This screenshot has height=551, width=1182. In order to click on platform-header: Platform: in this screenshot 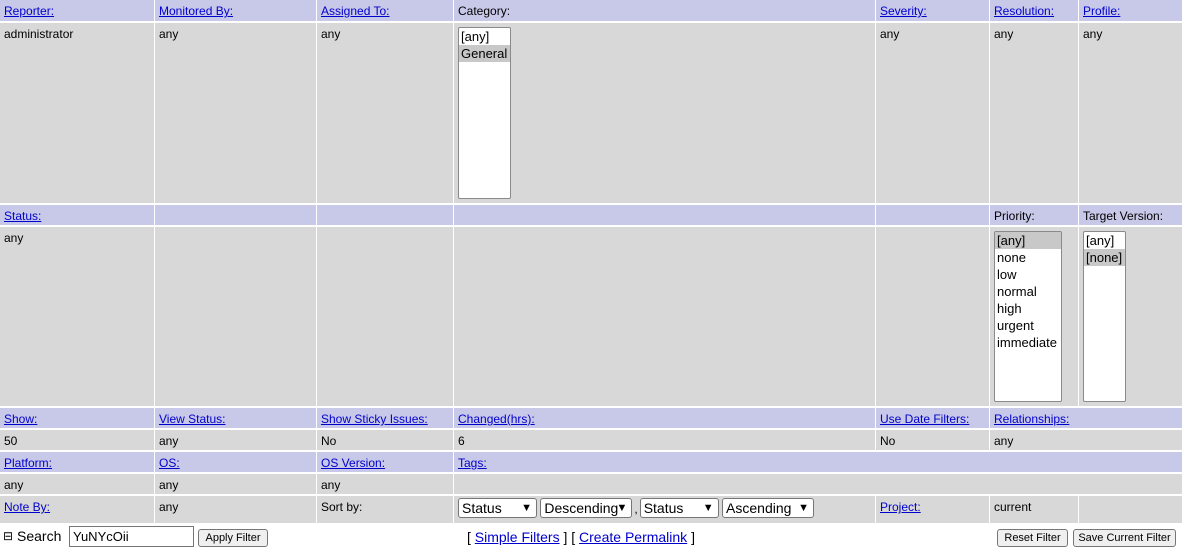, I will do `click(77, 462)`.